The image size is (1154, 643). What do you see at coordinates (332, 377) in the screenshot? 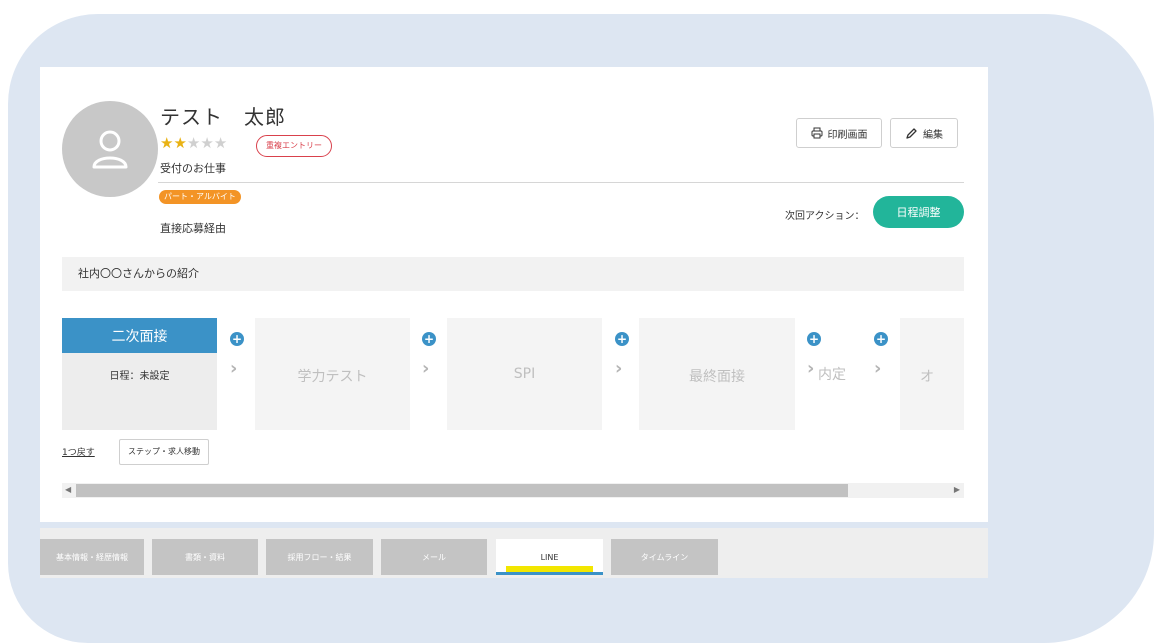
I see `step-title: 学力テスト` at bounding box center [332, 377].